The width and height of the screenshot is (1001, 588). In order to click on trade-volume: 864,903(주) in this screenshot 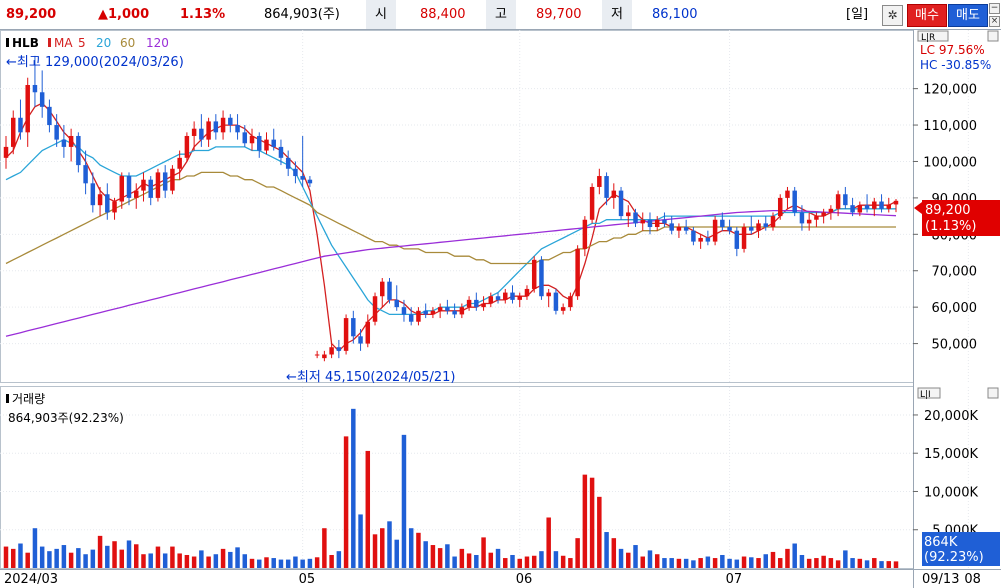, I will do `click(302, 14)`.